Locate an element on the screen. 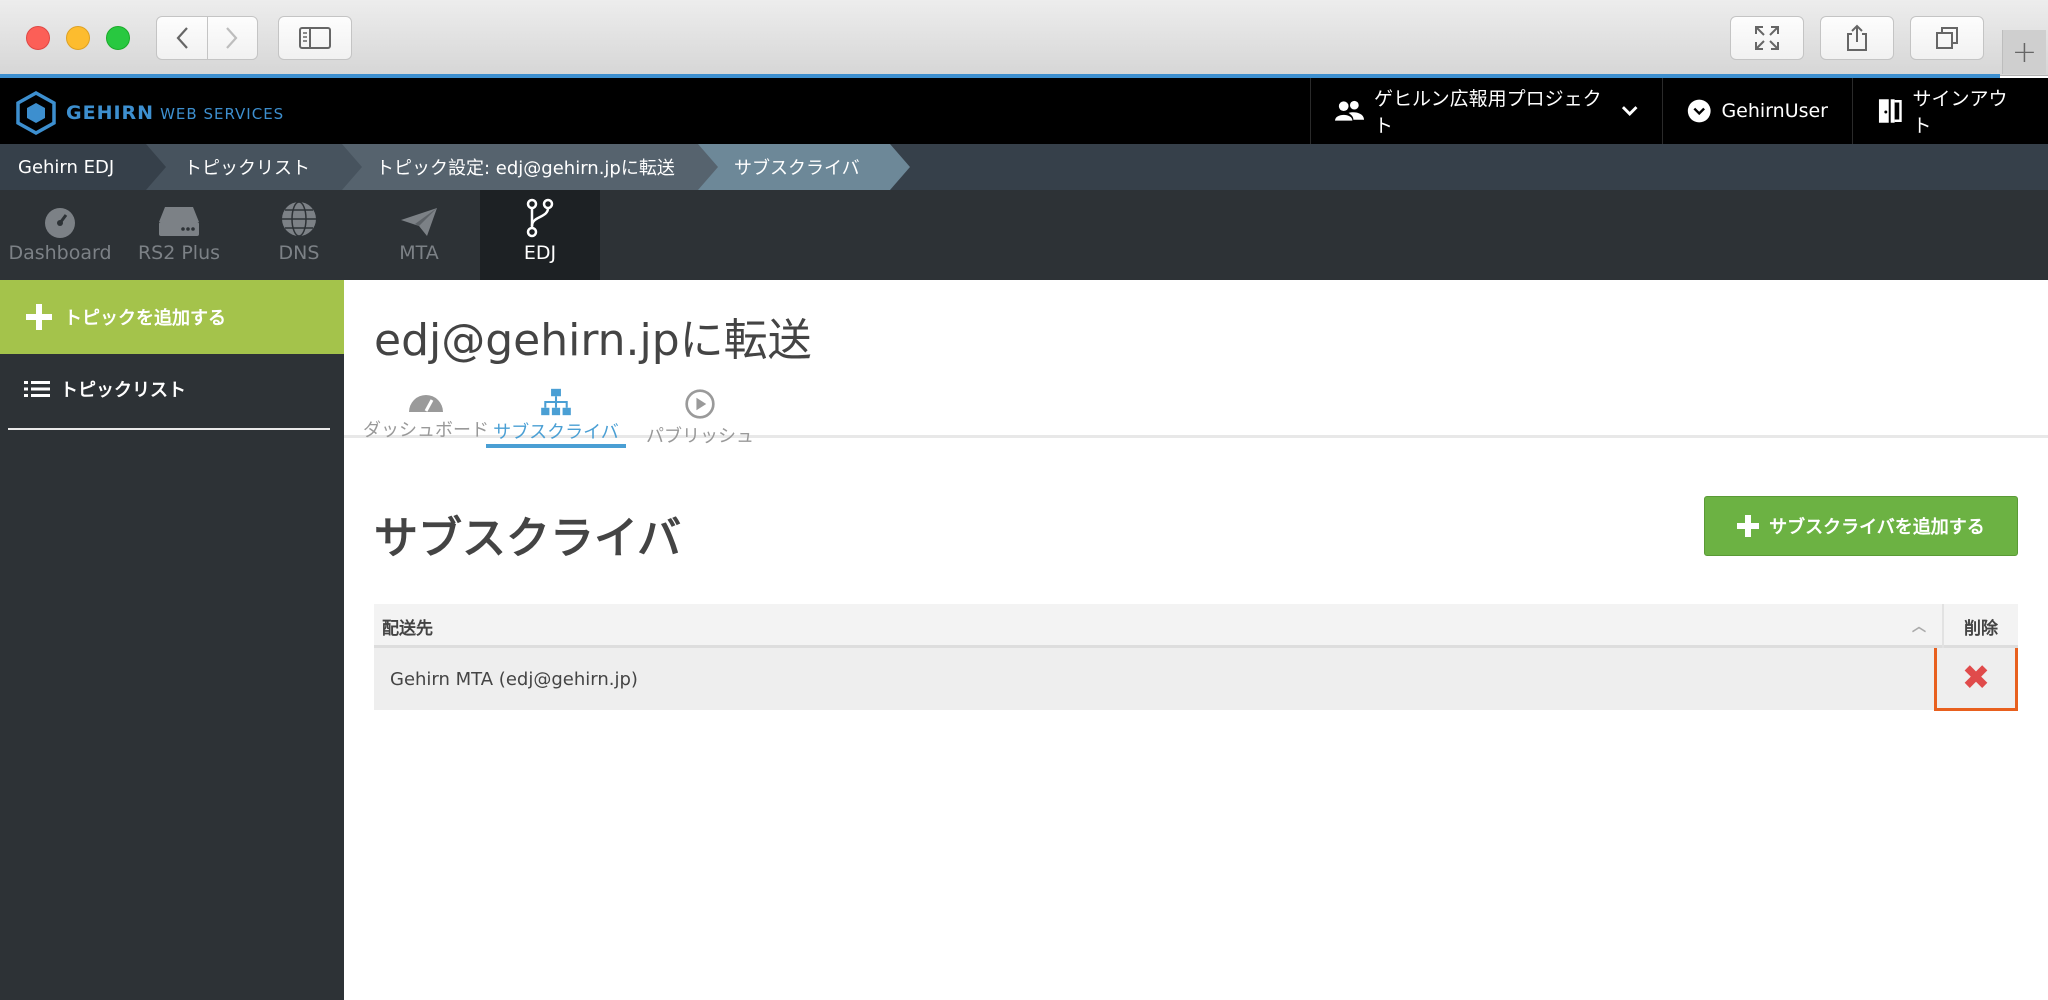 The height and width of the screenshot is (1000, 2048). fullscreen-icon is located at coordinates (1767, 38).